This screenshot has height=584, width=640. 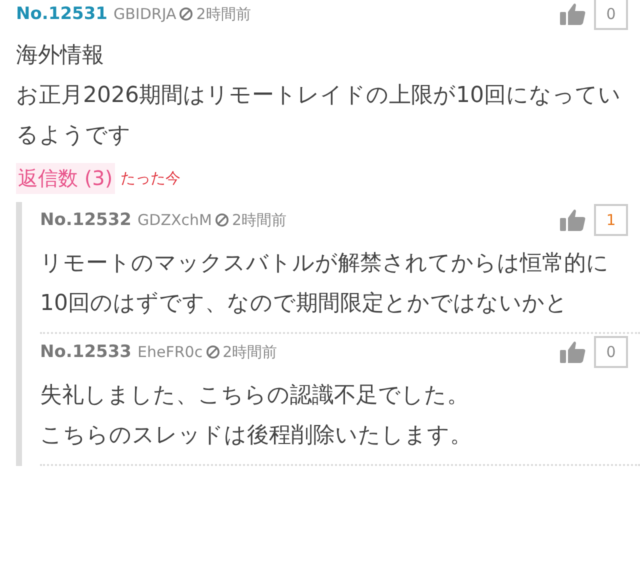 What do you see at coordinates (86, 220) in the screenshot?
I see `post-number: No.12532` at bounding box center [86, 220].